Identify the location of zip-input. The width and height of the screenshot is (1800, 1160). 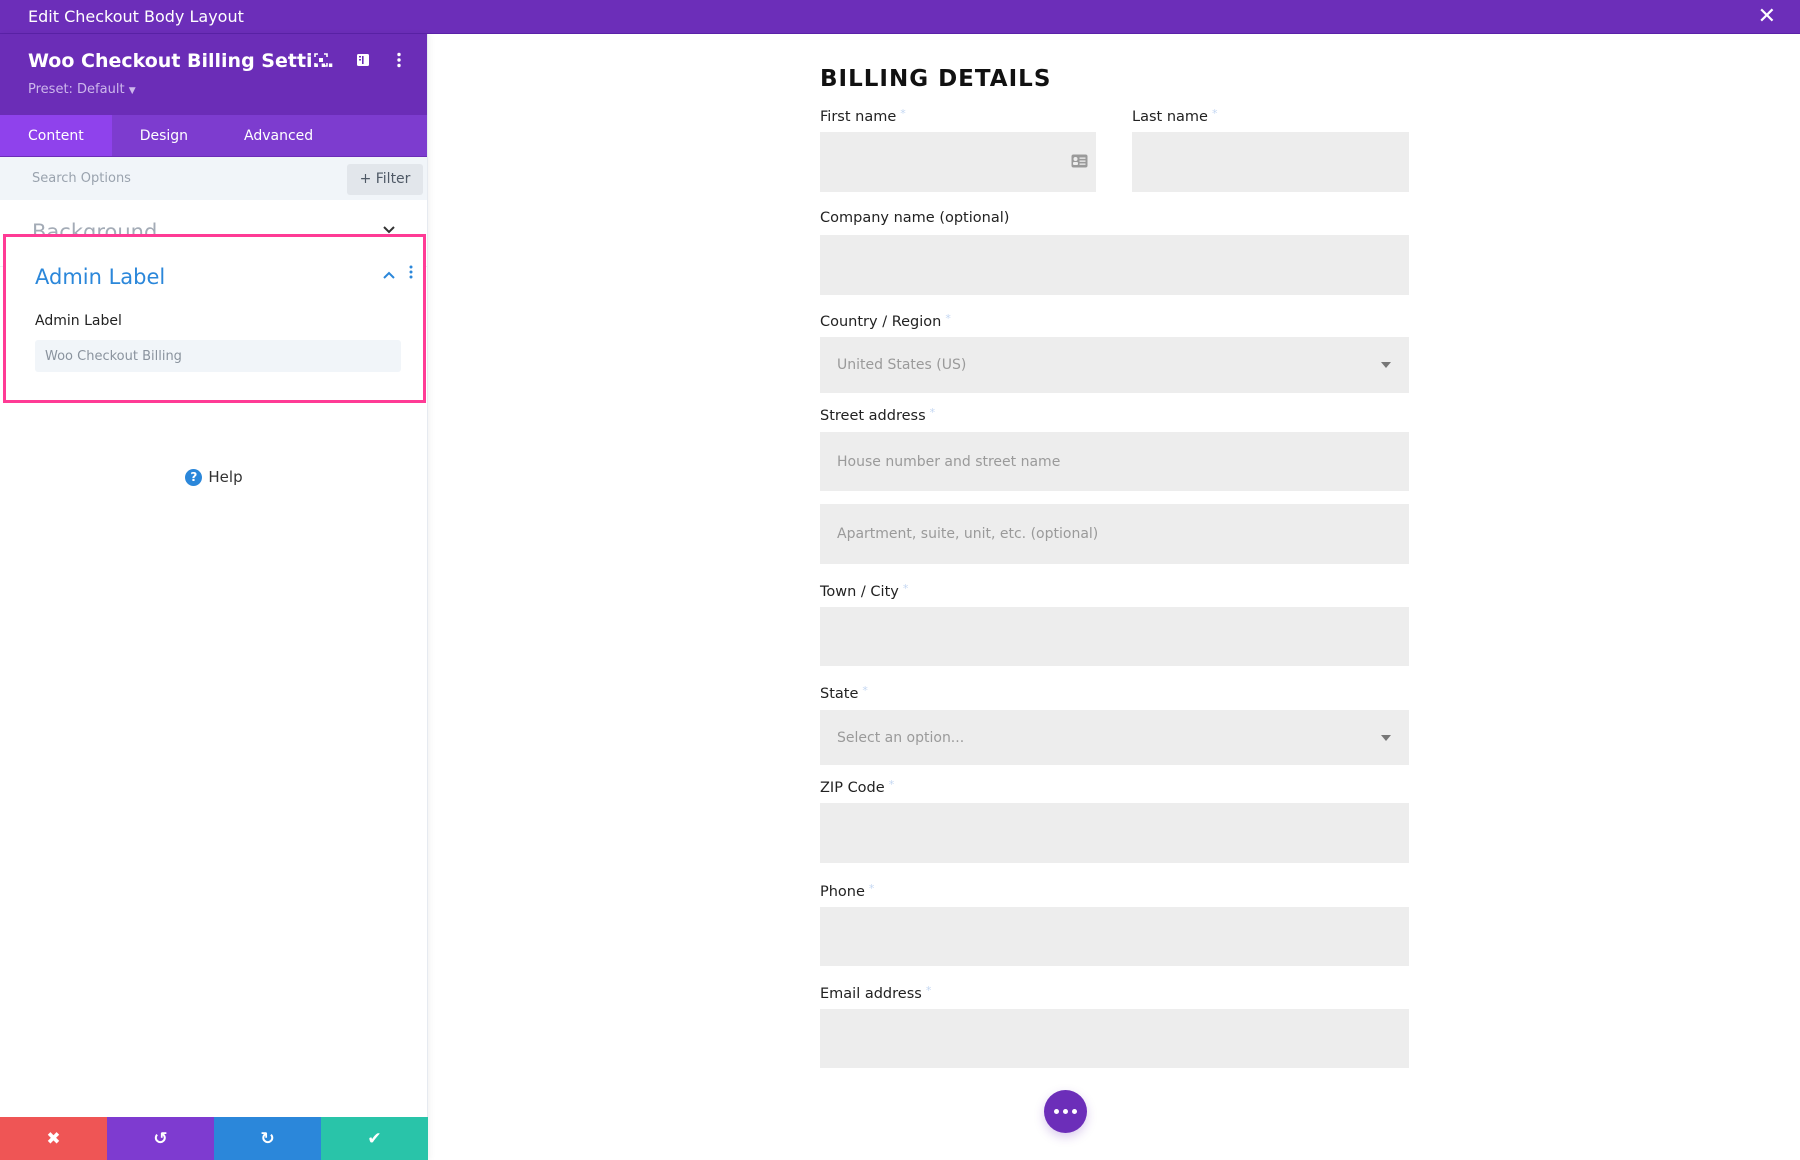
(1114, 833).